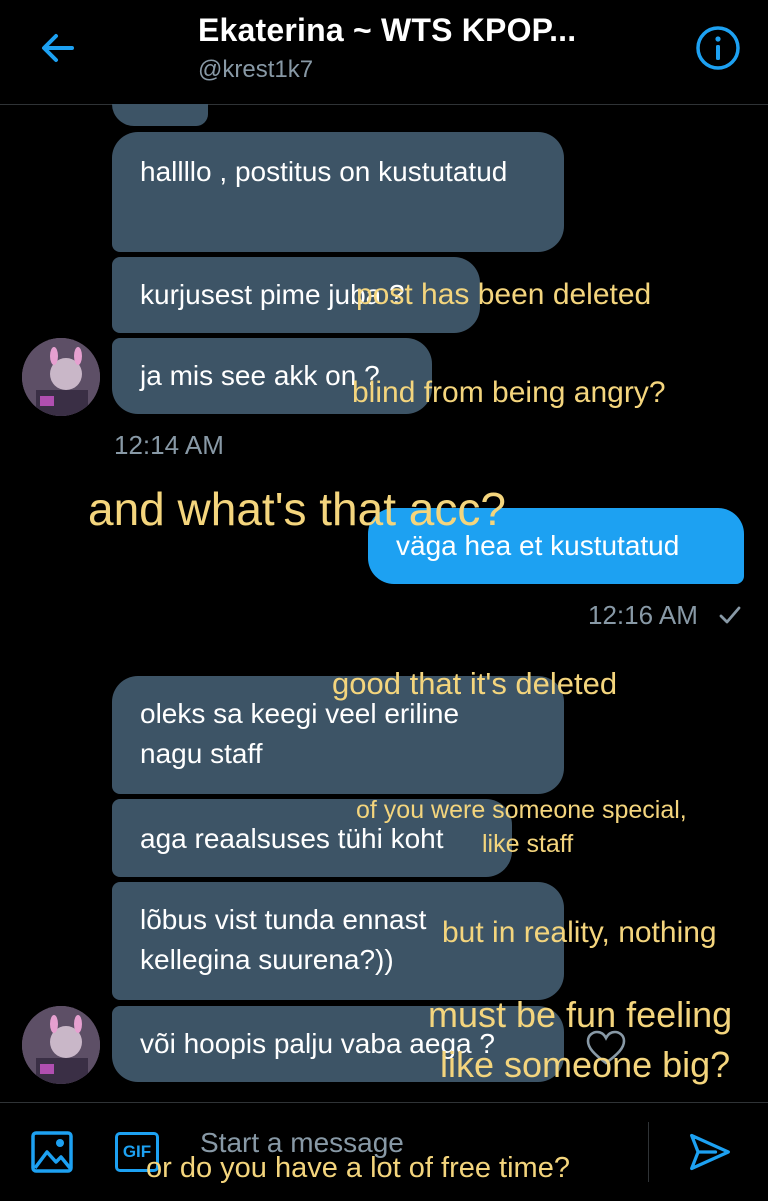  What do you see at coordinates (324, 171) in the screenshot?
I see `message-text: hallllo , postitus on kustutatud` at bounding box center [324, 171].